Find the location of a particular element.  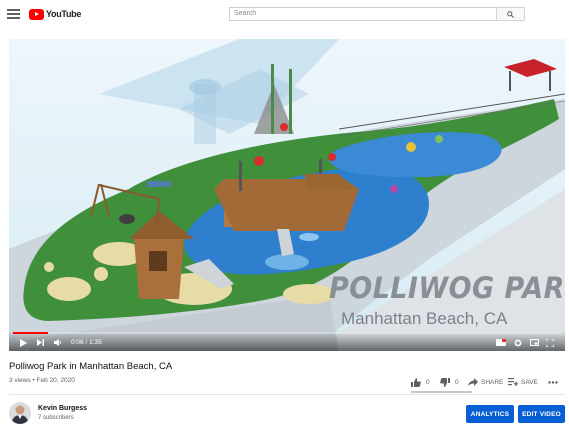

gear-icon is located at coordinates (518, 342).